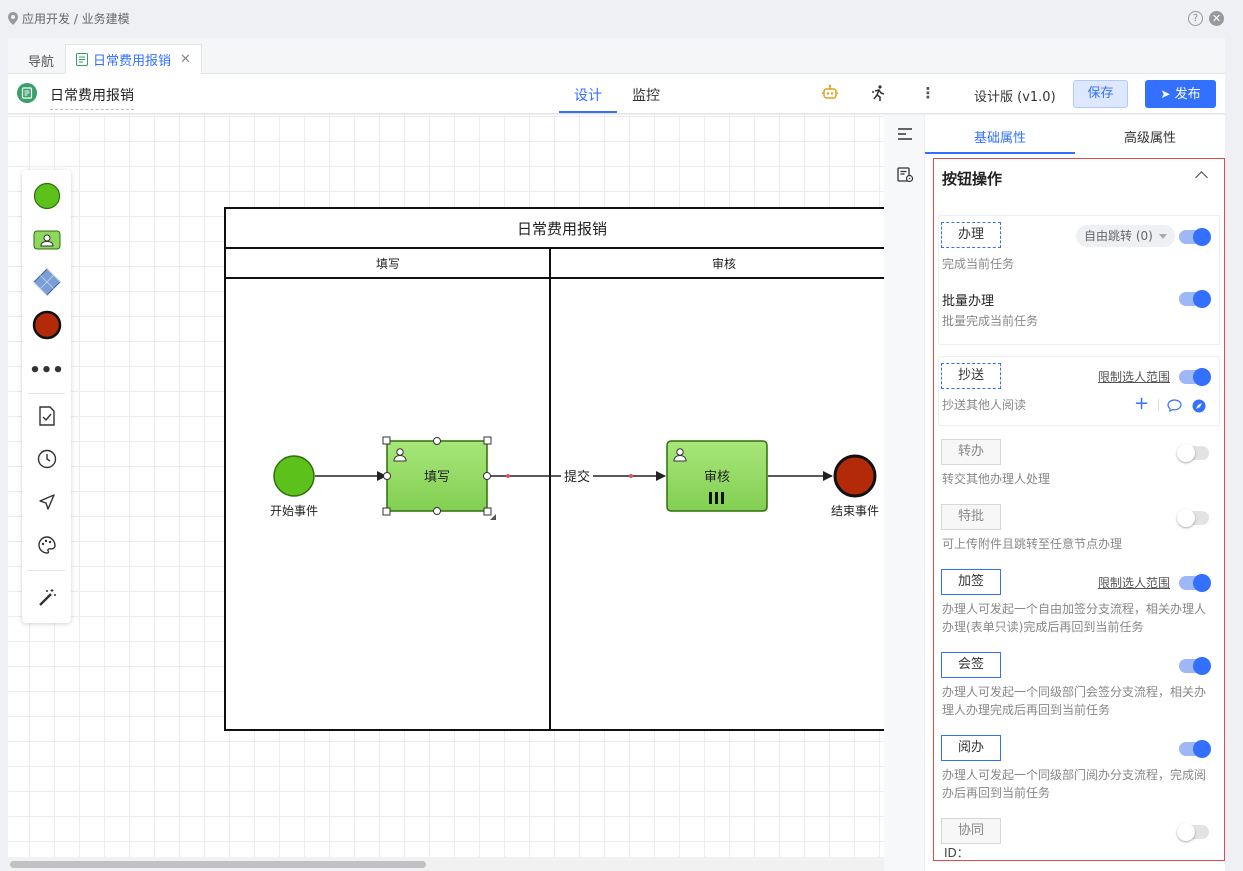 Image resolution: width=1243 pixels, height=871 pixels. What do you see at coordinates (1195, 299) in the screenshot?
I see `toggle-batch` at bounding box center [1195, 299].